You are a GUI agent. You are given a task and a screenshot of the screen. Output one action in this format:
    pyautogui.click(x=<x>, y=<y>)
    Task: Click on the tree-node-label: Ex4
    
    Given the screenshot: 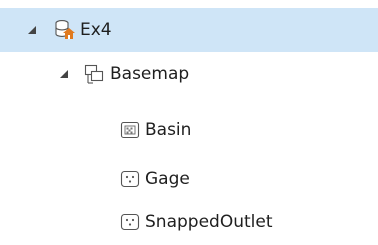 What is the action you would take?
    pyautogui.click(x=96, y=30)
    